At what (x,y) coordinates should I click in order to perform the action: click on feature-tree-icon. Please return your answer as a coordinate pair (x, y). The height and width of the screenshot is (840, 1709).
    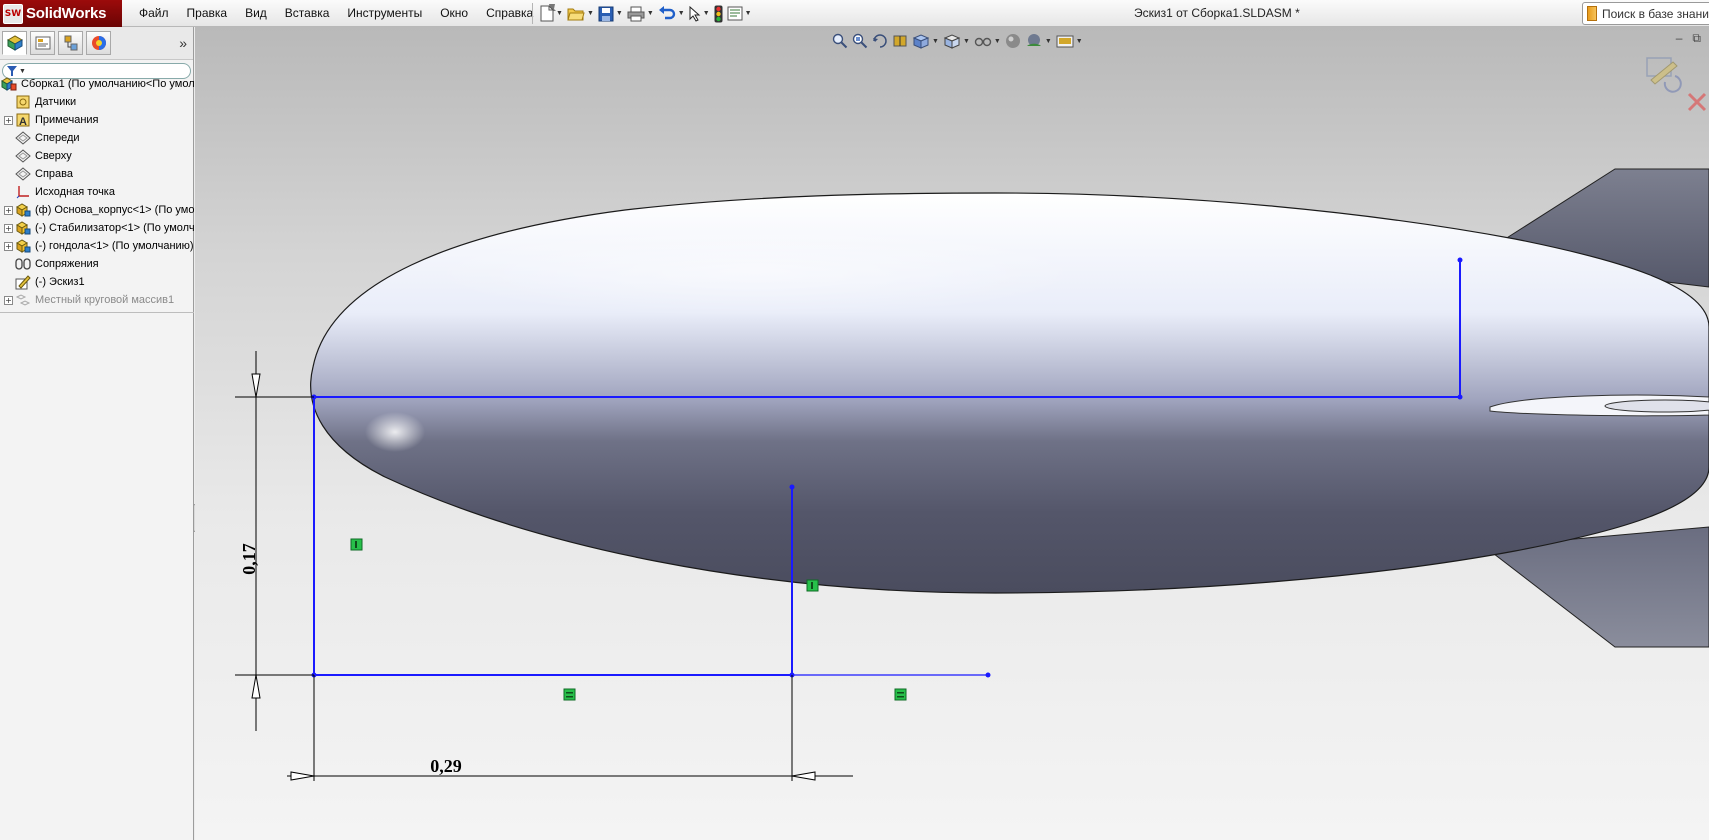
    Looking at the image, I should click on (14, 43).